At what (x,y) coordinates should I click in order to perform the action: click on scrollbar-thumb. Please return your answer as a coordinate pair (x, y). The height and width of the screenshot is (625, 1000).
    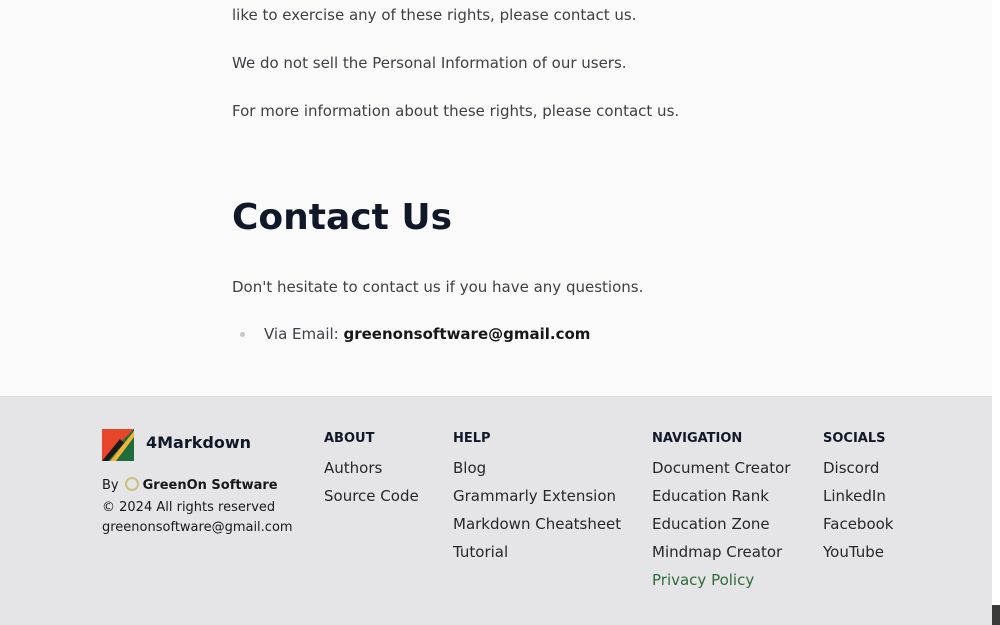
    Looking at the image, I should click on (996, 615).